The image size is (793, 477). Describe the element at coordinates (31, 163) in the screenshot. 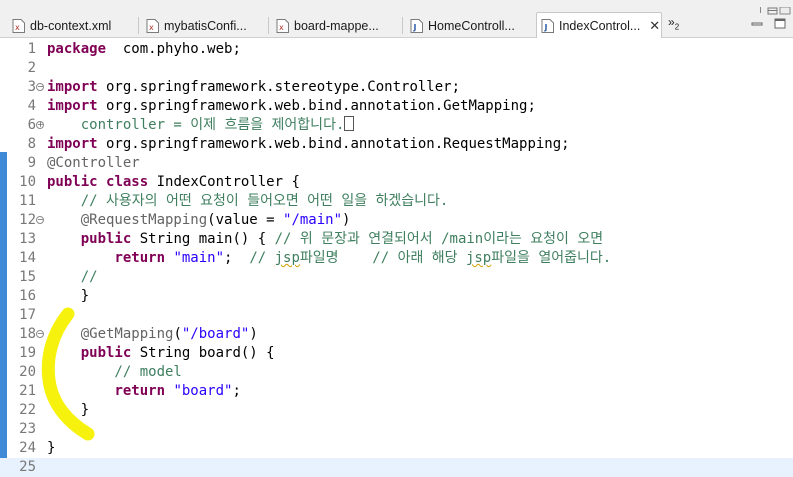

I see `line-number: 9` at that location.